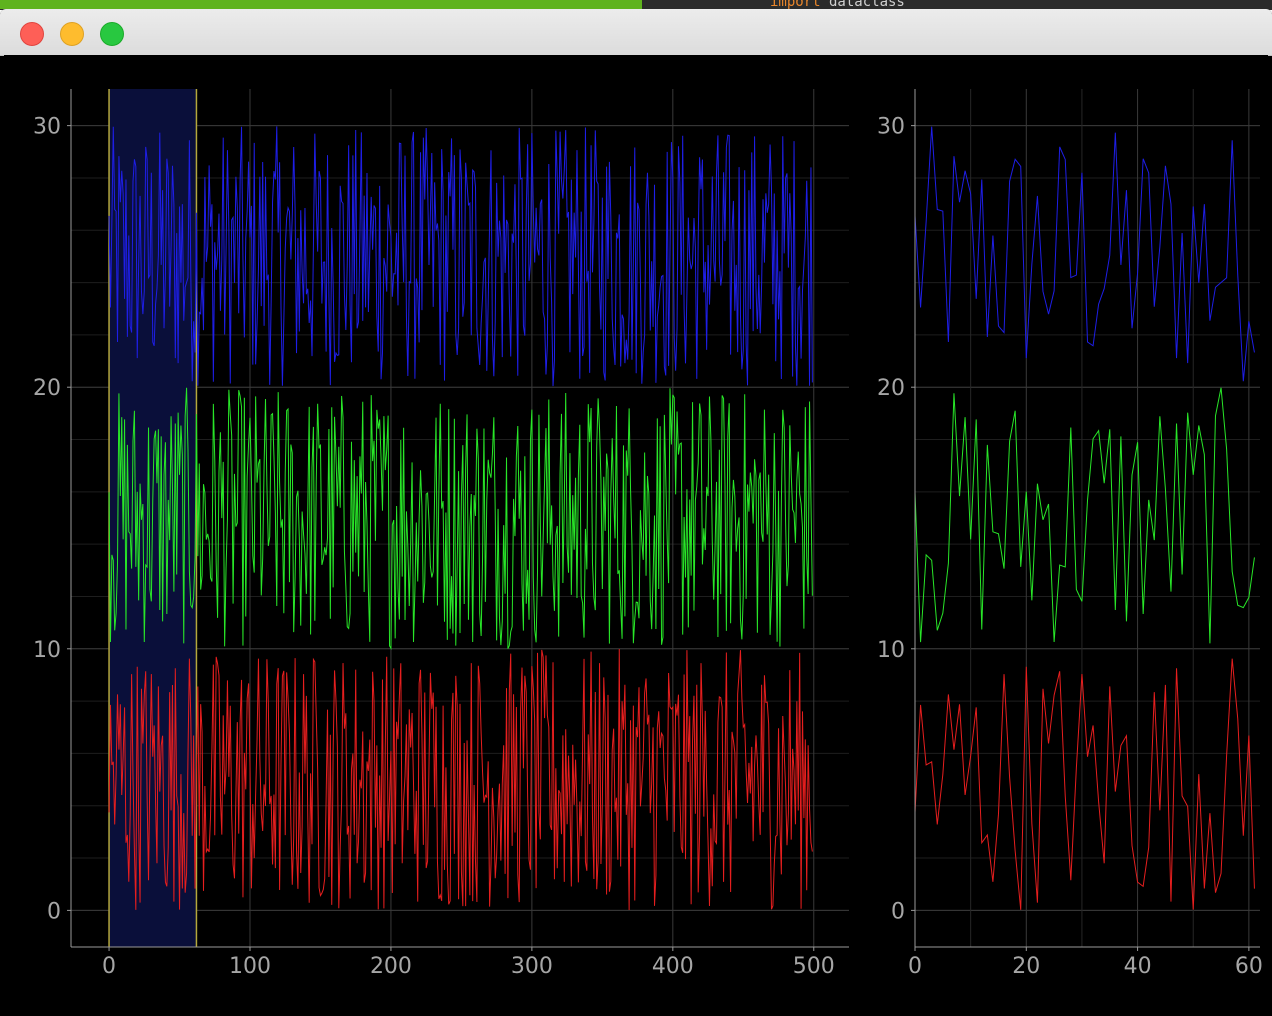  Describe the element at coordinates (112, 34) in the screenshot. I see `maximize-window-button` at that location.